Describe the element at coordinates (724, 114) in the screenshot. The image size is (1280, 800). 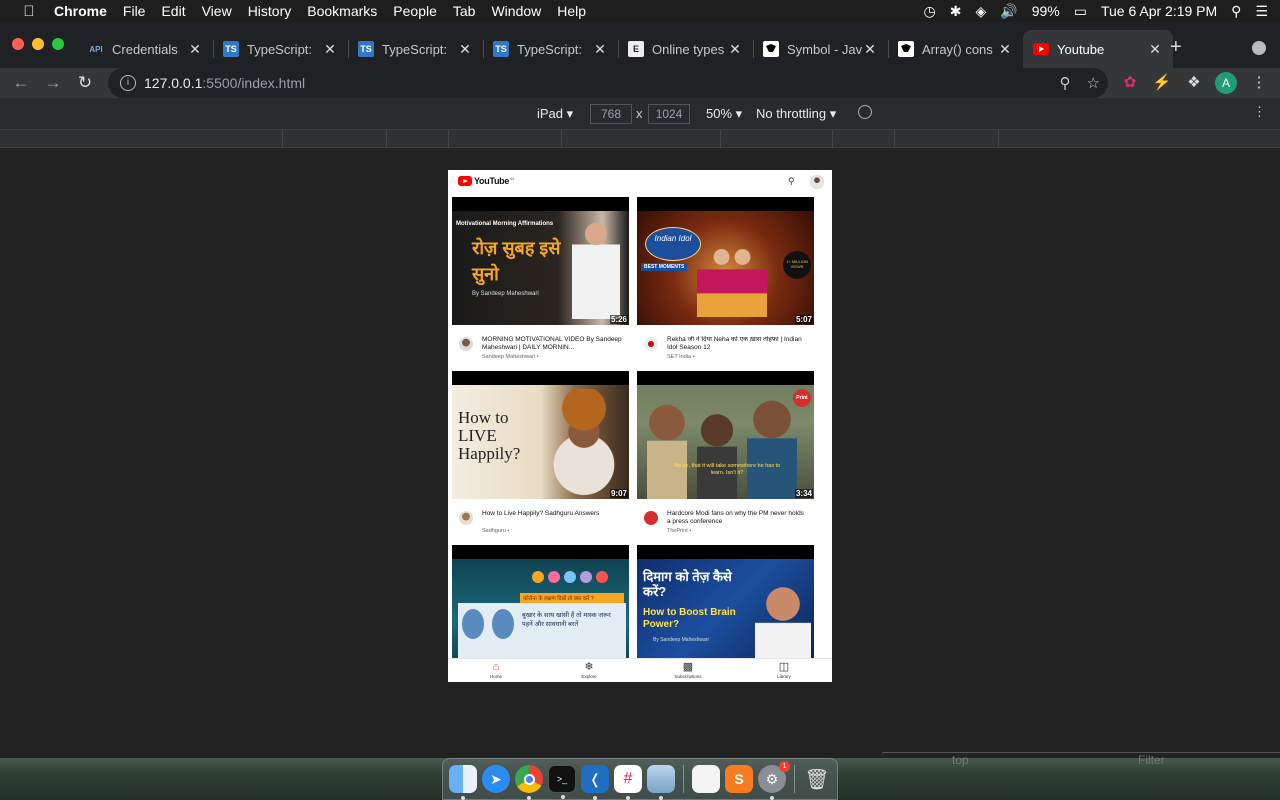
I see `zoom-select: 50% ▾` at that location.